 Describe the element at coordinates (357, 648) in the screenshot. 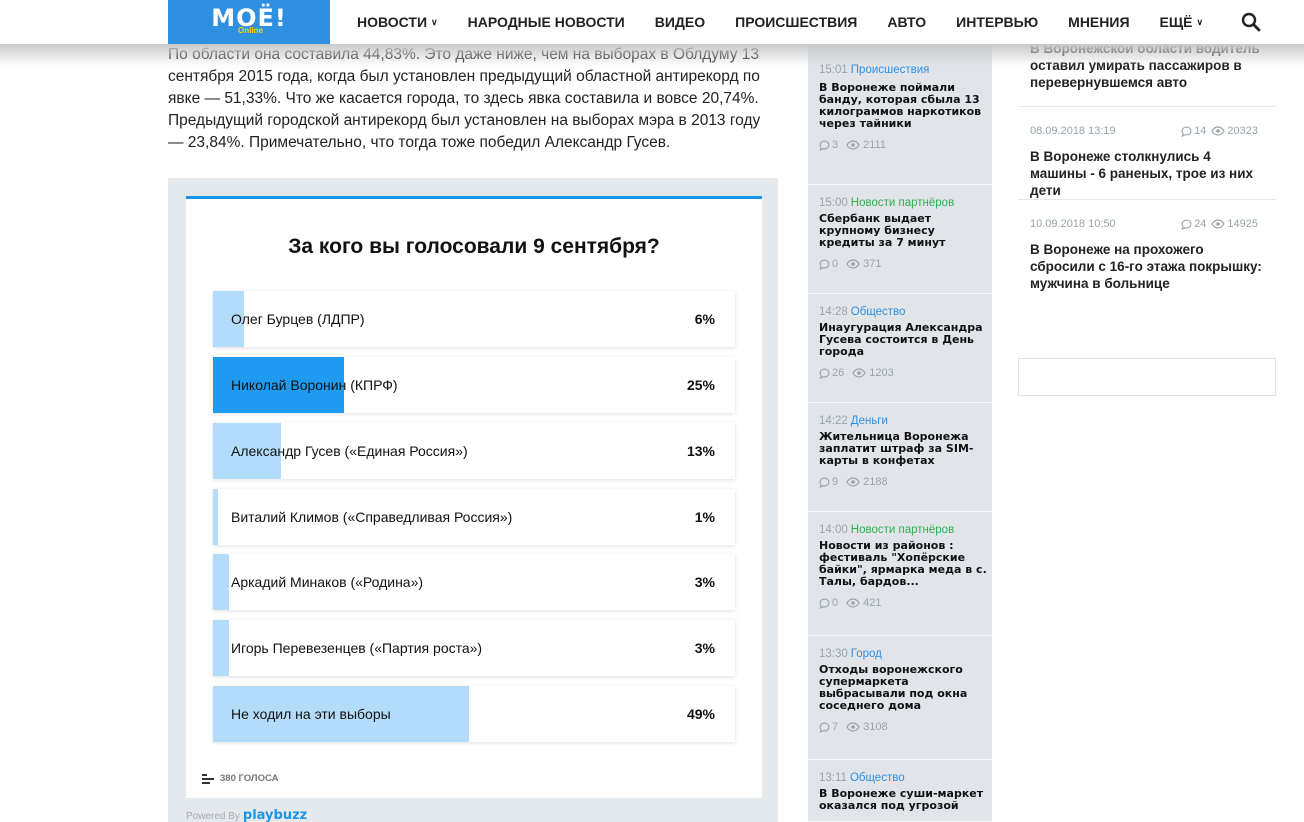

I see `poll-option-label: Игорь Перевезенцев («Партия роста»)` at that location.